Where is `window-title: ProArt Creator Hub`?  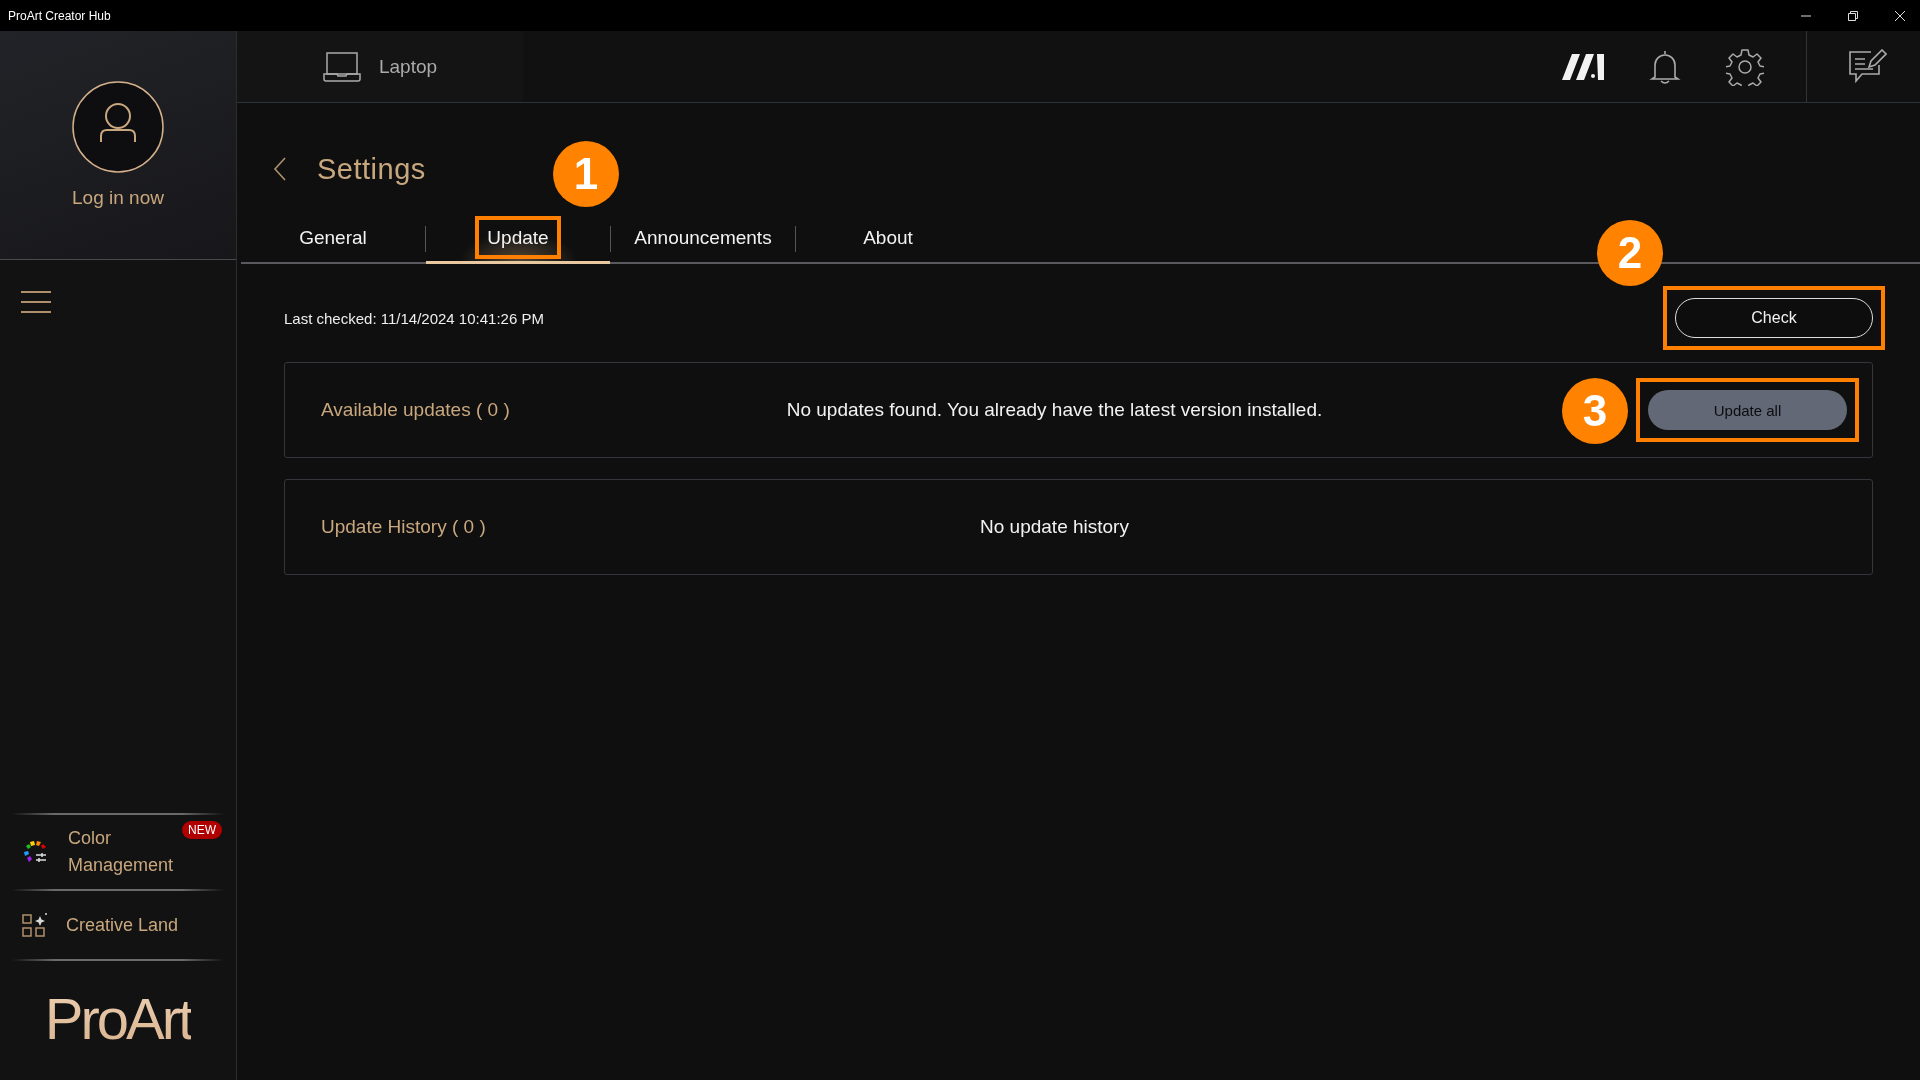 window-title: ProArt Creator Hub is located at coordinates (59, 15).